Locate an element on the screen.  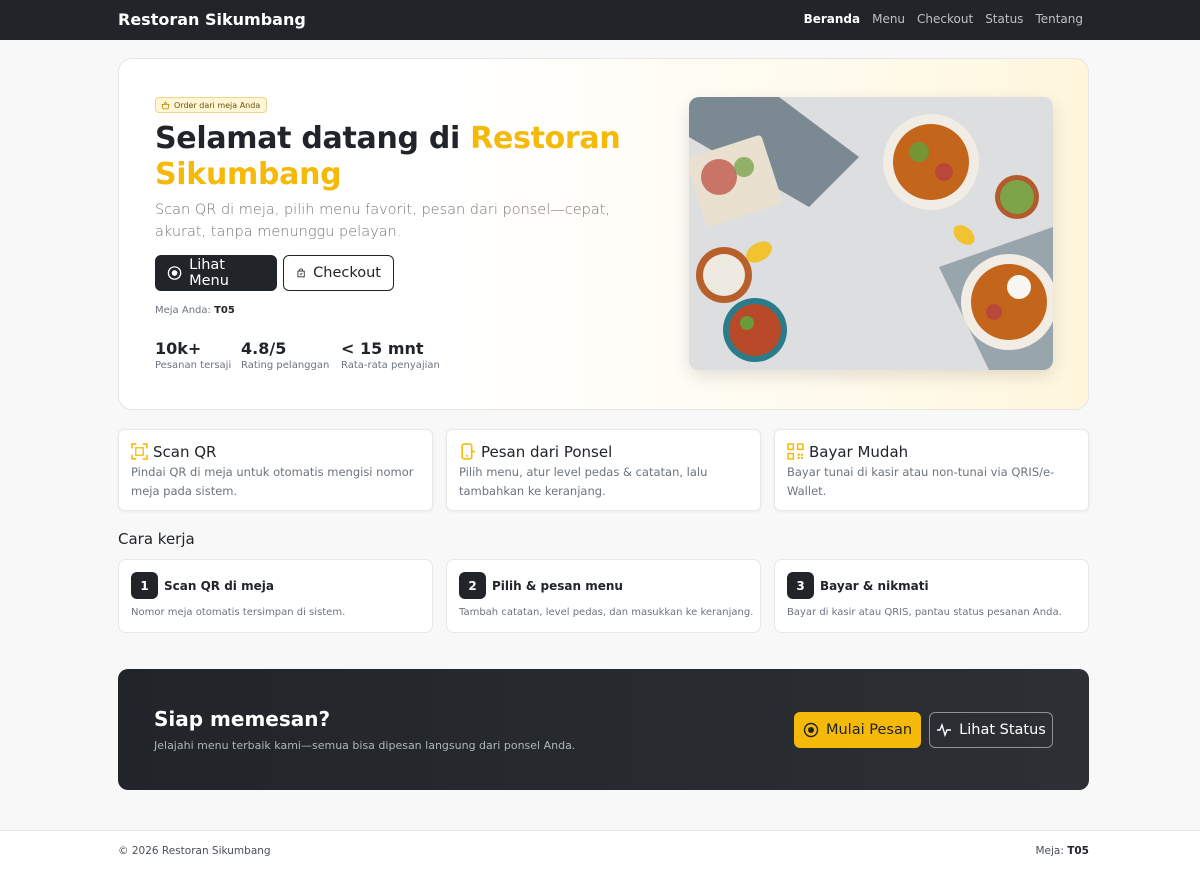
table-info-label: Meja Anda: is located at coordinates (183, 310).